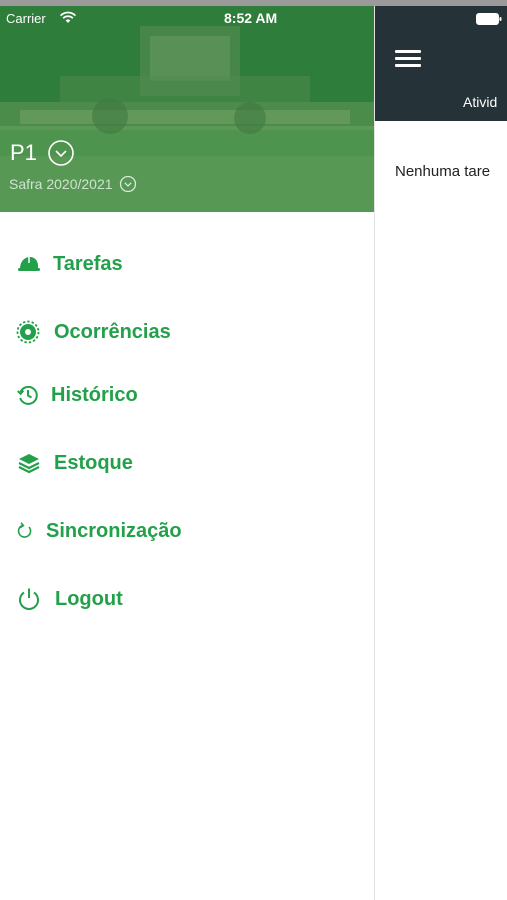 The height and width of the screenshot is (900, 507). What do you see at coordinates (187, 531) in the screenshot?
I see `menu-item-sincronizacao: Sincronização` at bounding box center [187, 531].